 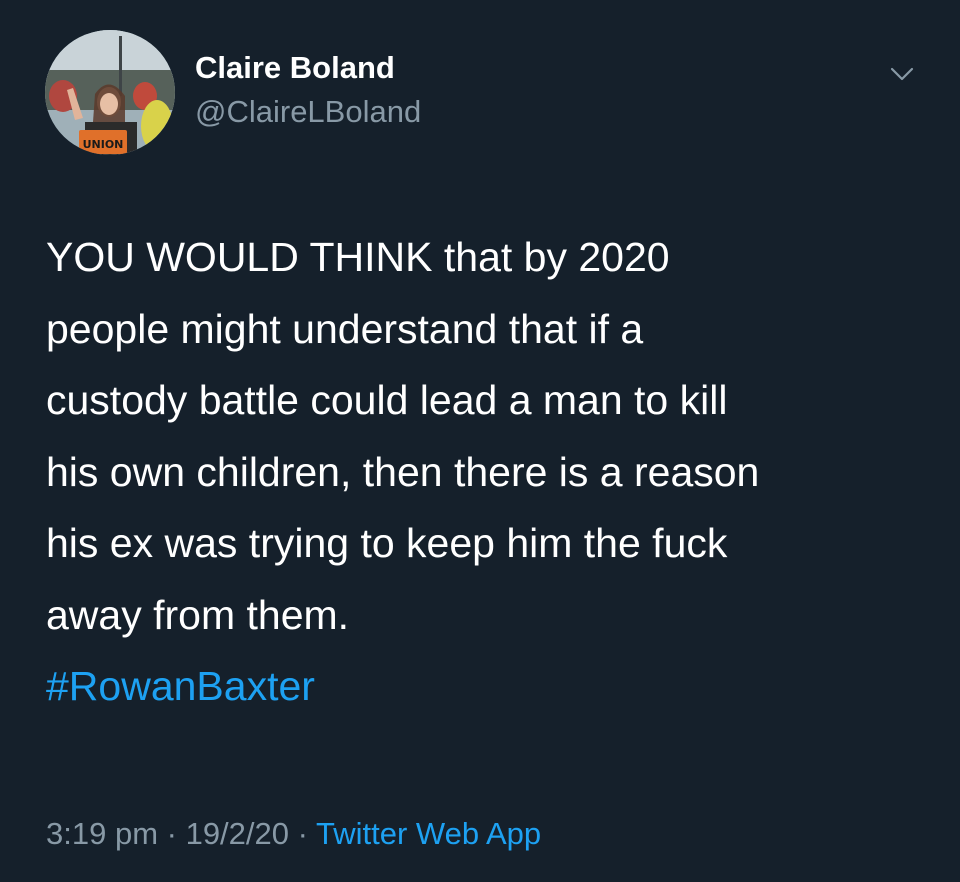 I want to click on tweet-text-line: people might understand that if a, so click(x=345, y=328).